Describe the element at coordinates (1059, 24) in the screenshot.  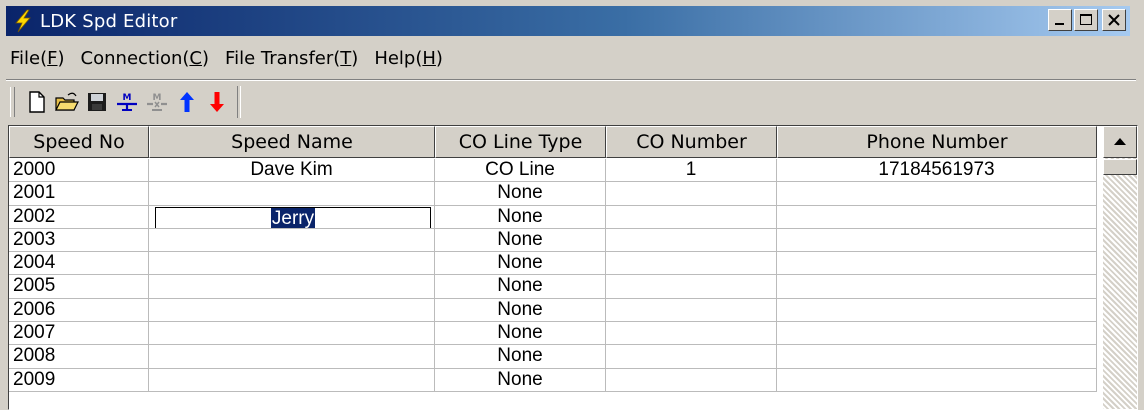
I see `minimize-icon` at that location.